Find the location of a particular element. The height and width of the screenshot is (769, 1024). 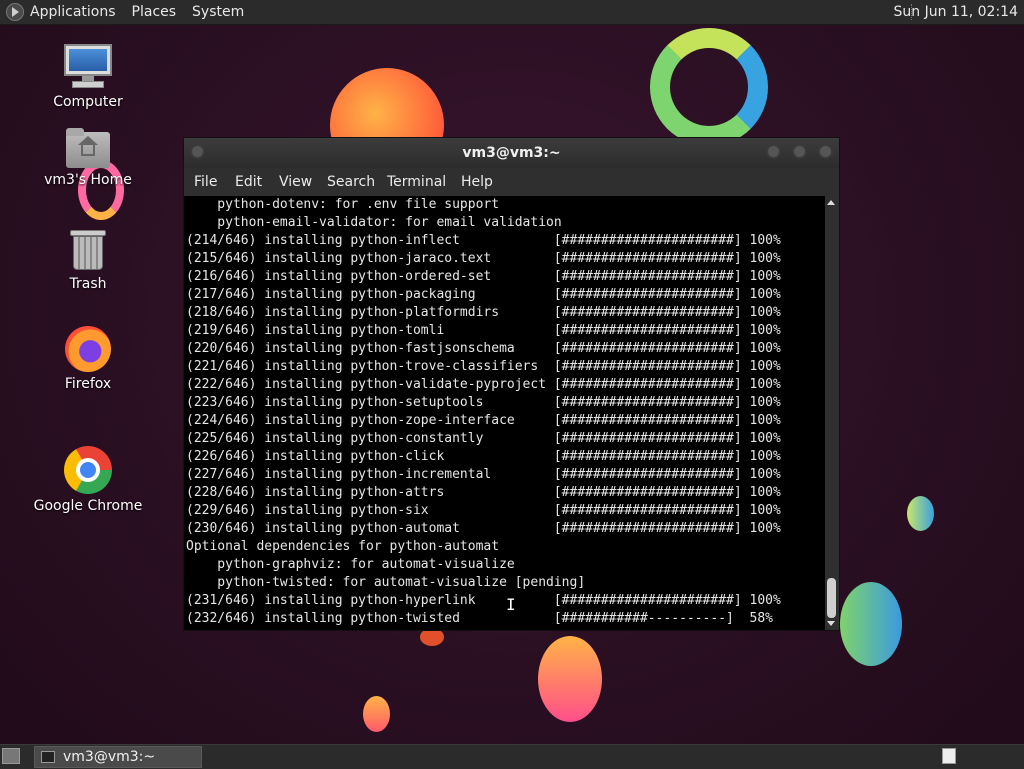

window-titlebar: vm3@vm3:~ is located at coordinates (511, 153).